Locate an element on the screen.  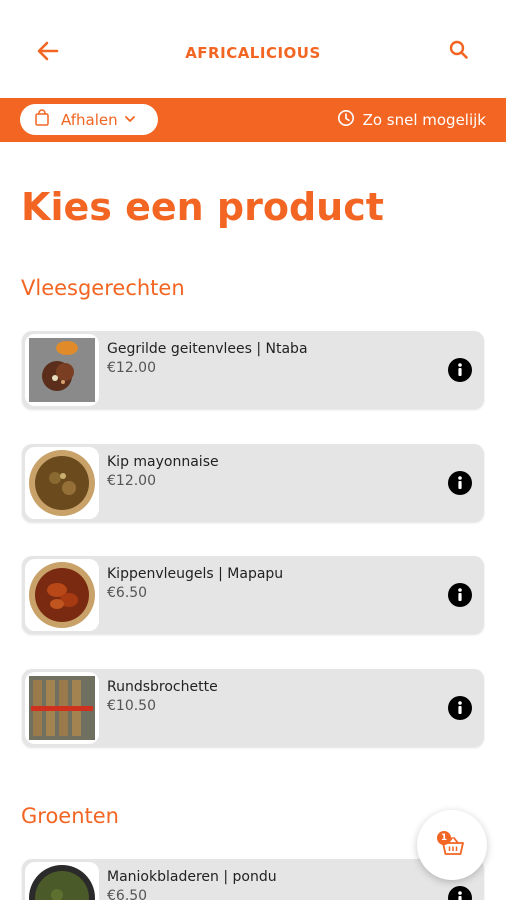
product-name: Kip mayonnaise is located at coordinates (163, 462).